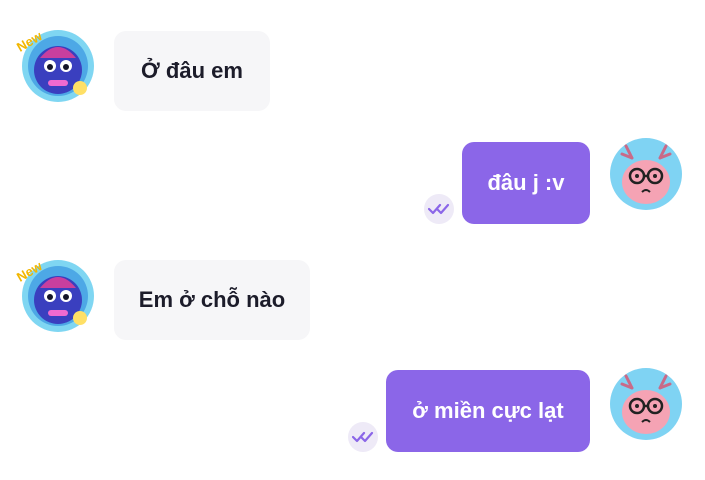 This screenshot has height=480, width=705. I want to click on message-bubble: đâu j :v, so click(526, 183).